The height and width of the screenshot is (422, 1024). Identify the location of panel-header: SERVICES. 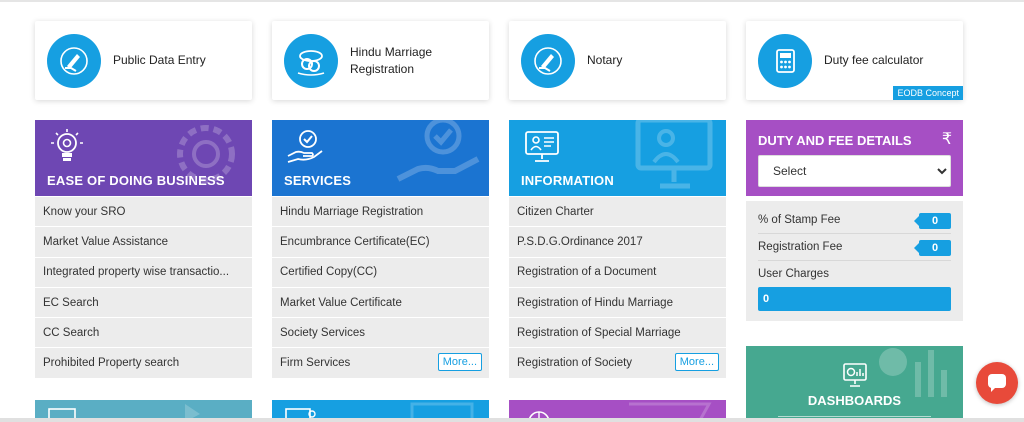
(380, 158).